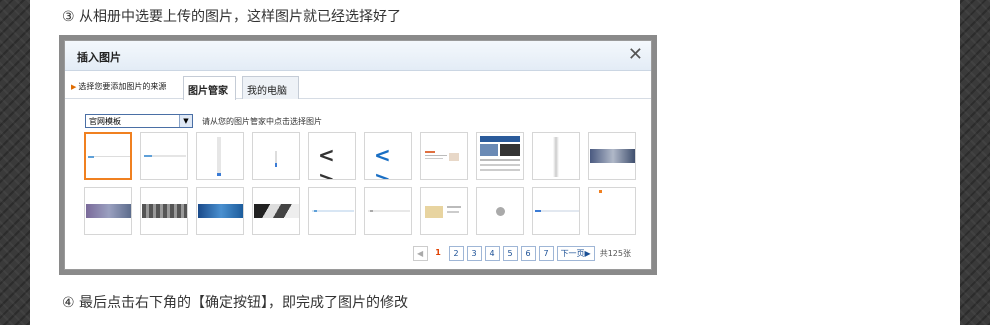  What do you see at coordinates (575, 253) in the screenshot?
I see `next-page-button: 下一页▶` at bounding box center [575, 253].